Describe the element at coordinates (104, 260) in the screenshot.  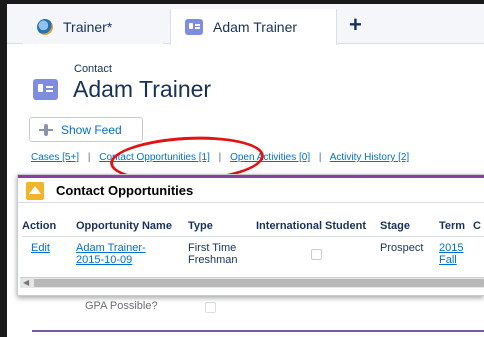
I see `opportunity-name-link-line2: 2015-10-09` at that location.